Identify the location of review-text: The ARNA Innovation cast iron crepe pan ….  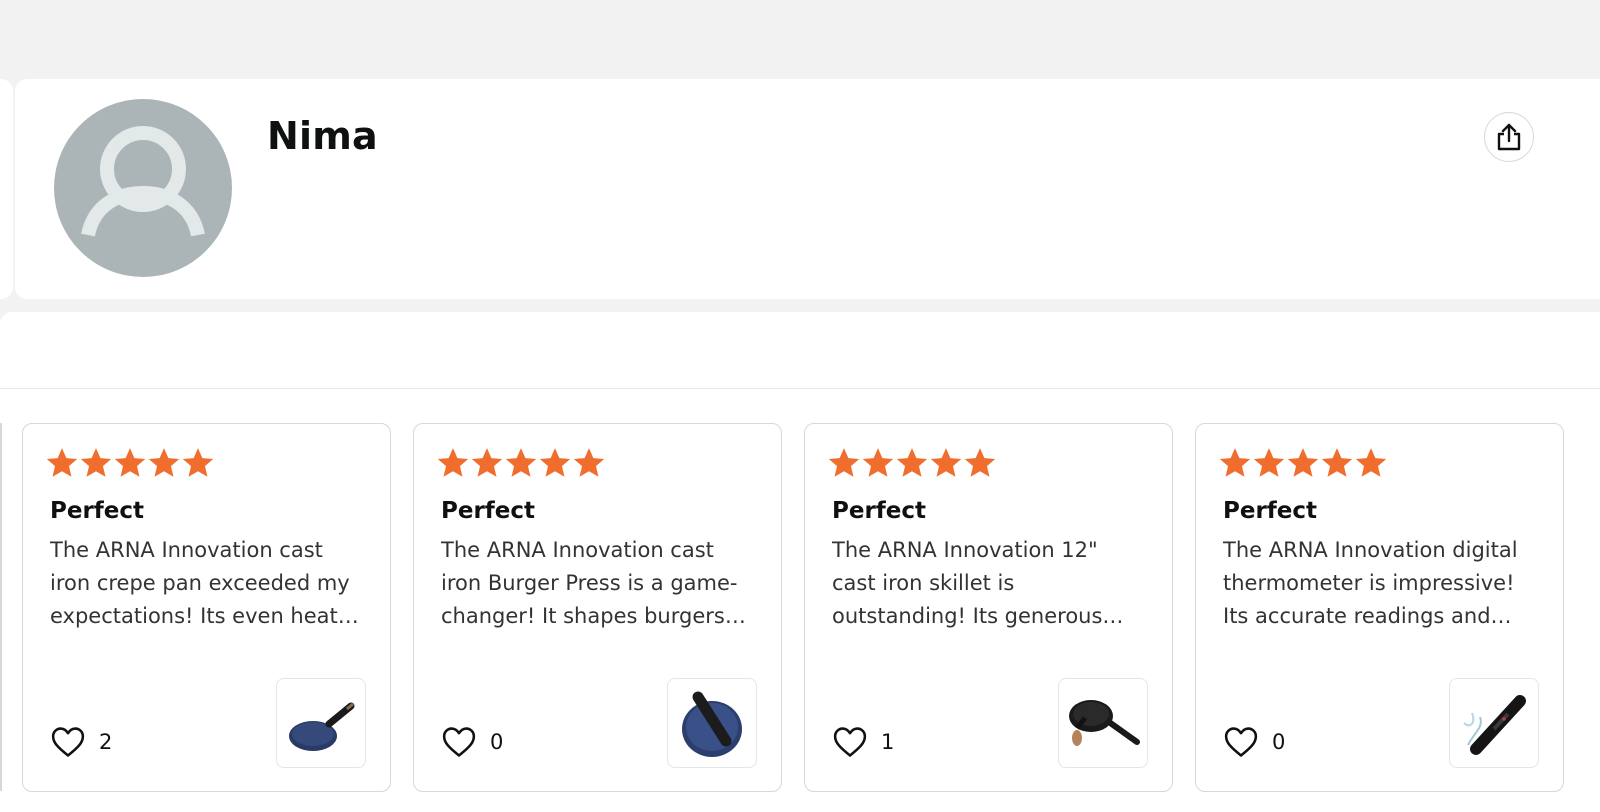
(204, 583).